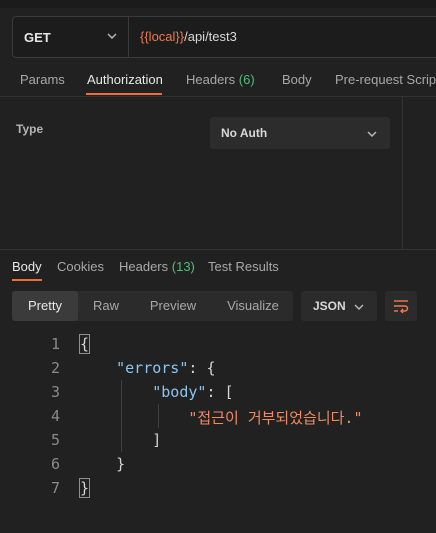 The height and width of the screenshot is (533, 436). I want to click on tab-response-headers: Headers (13), so click(157, 266).